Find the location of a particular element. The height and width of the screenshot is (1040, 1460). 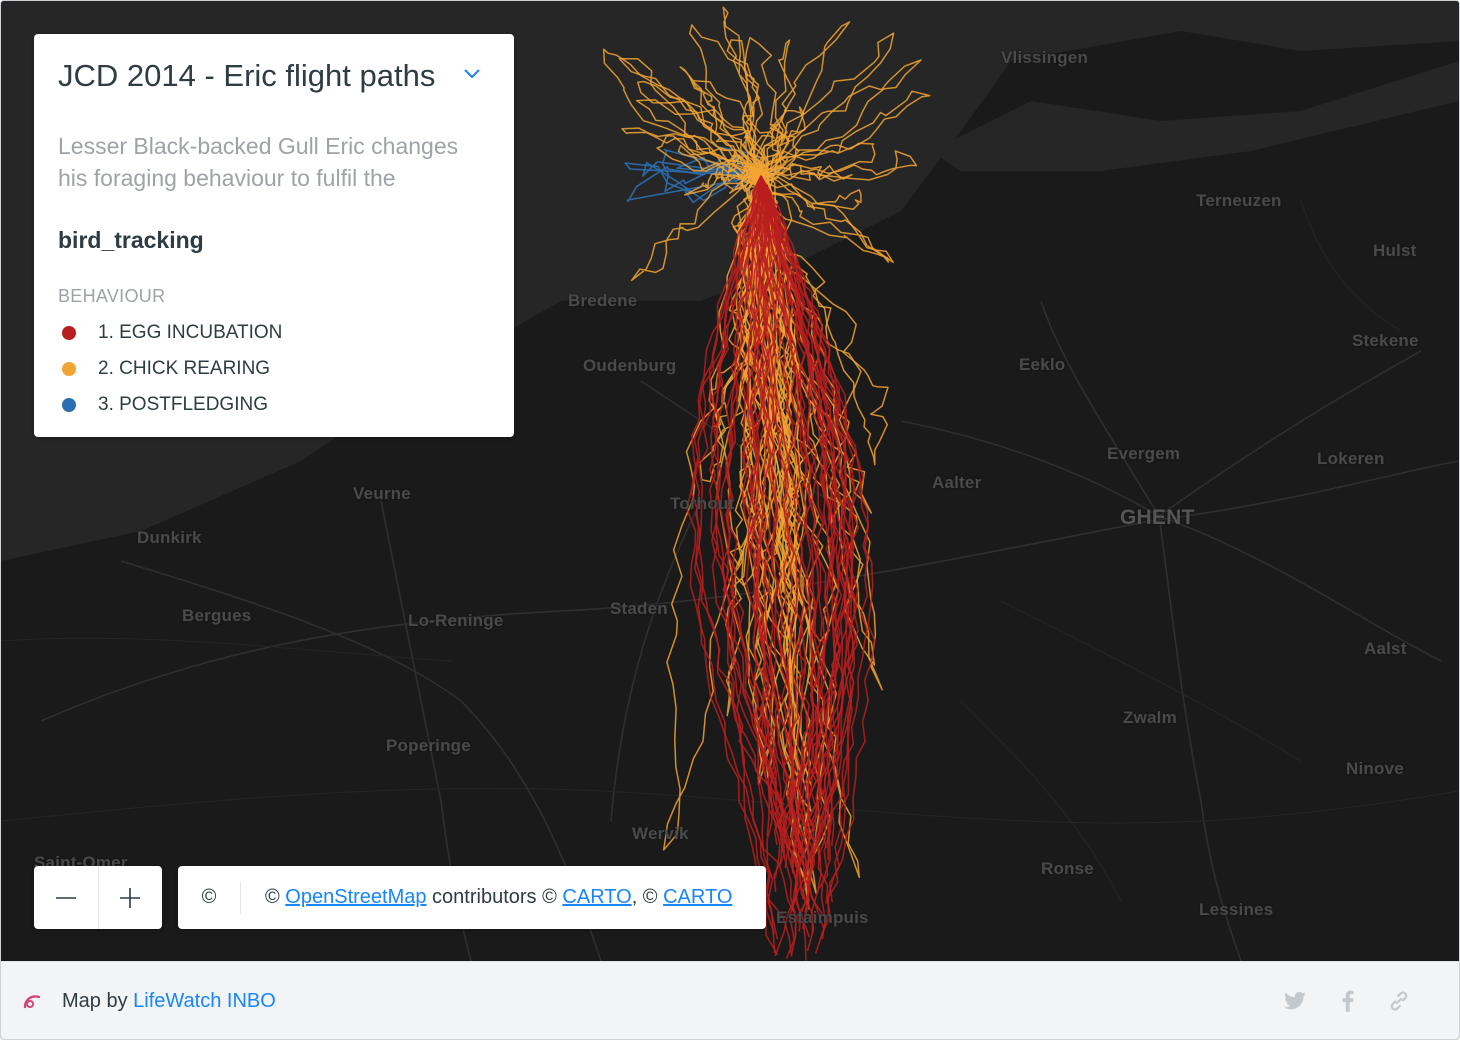

legend-item-label: 2. CHICK REARING is located at coordinates (184, 368).